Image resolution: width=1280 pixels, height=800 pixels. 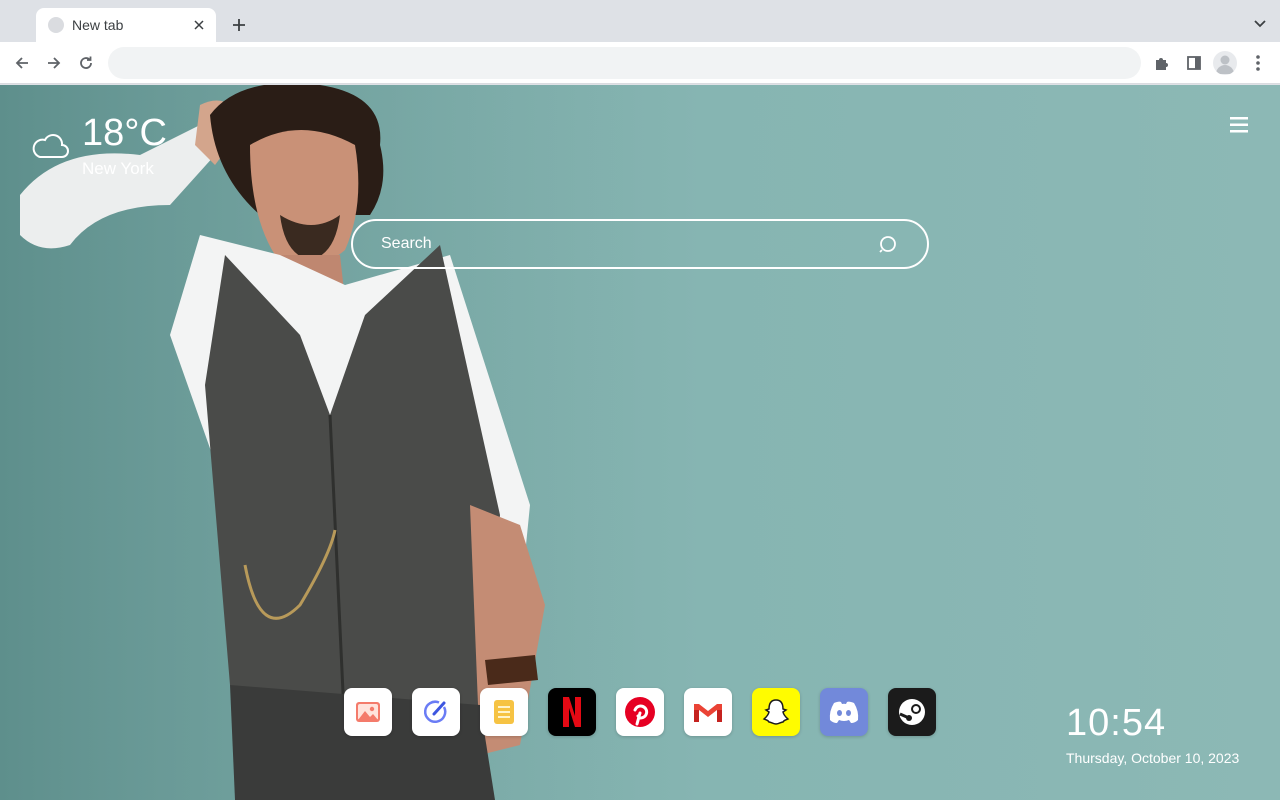 I want to click on tab-strip: New tab, so click(x=640, y=21).